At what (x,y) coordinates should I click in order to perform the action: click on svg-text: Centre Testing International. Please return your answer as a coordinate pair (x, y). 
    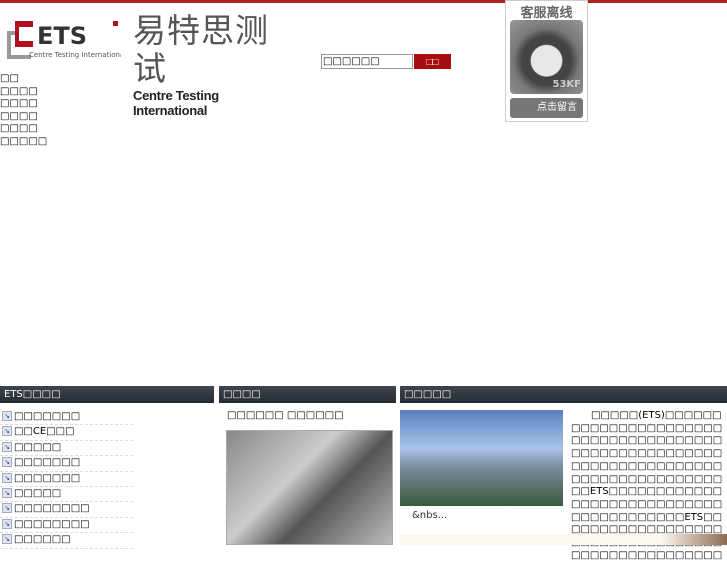
    Looking at the image, I should click on (75, 55).